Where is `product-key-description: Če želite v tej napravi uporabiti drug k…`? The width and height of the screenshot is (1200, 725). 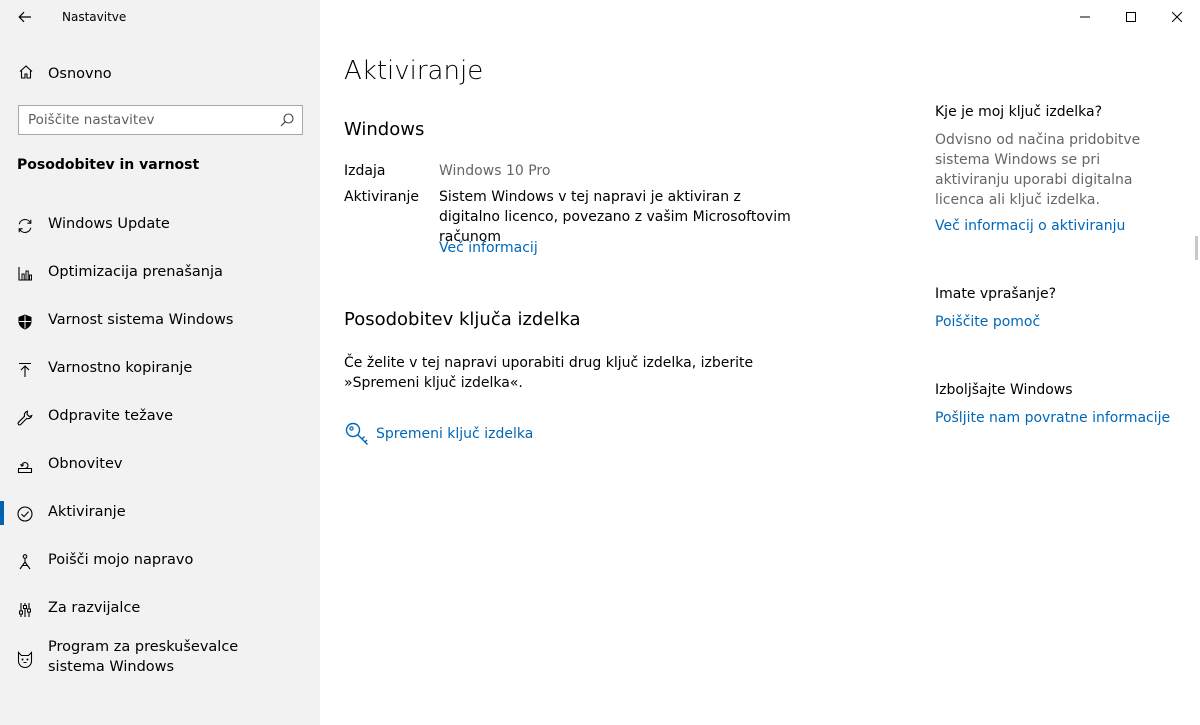
product-key-description: Če želite v tej napravi uporabiti drug k… is located at coordinates (549, 373).